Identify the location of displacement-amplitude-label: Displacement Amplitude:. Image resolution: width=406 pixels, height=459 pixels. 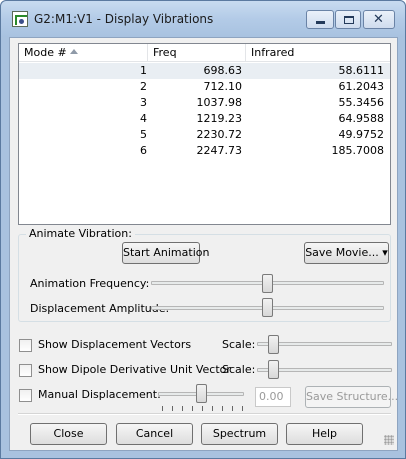
(100, 308).